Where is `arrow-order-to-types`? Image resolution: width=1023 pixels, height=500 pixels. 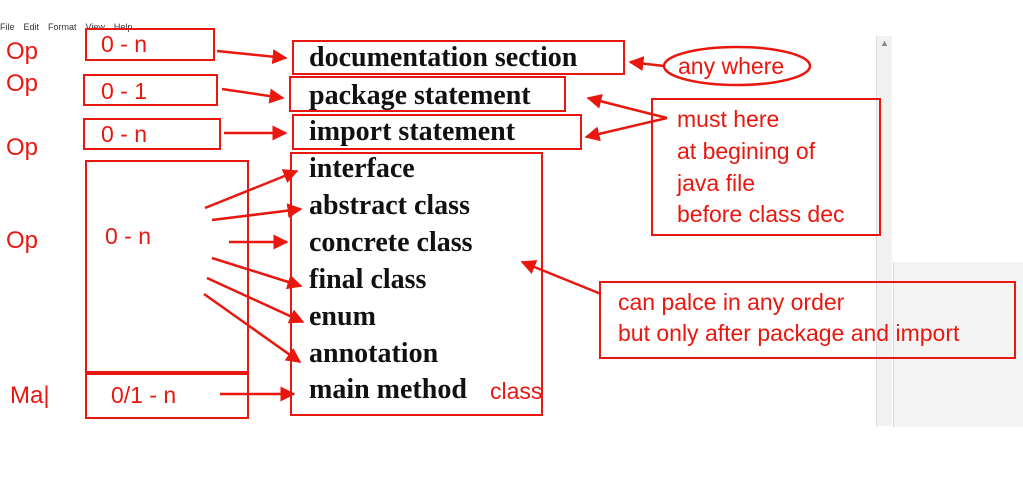
arrow-order-to-types is located at coordinates (561, 278).